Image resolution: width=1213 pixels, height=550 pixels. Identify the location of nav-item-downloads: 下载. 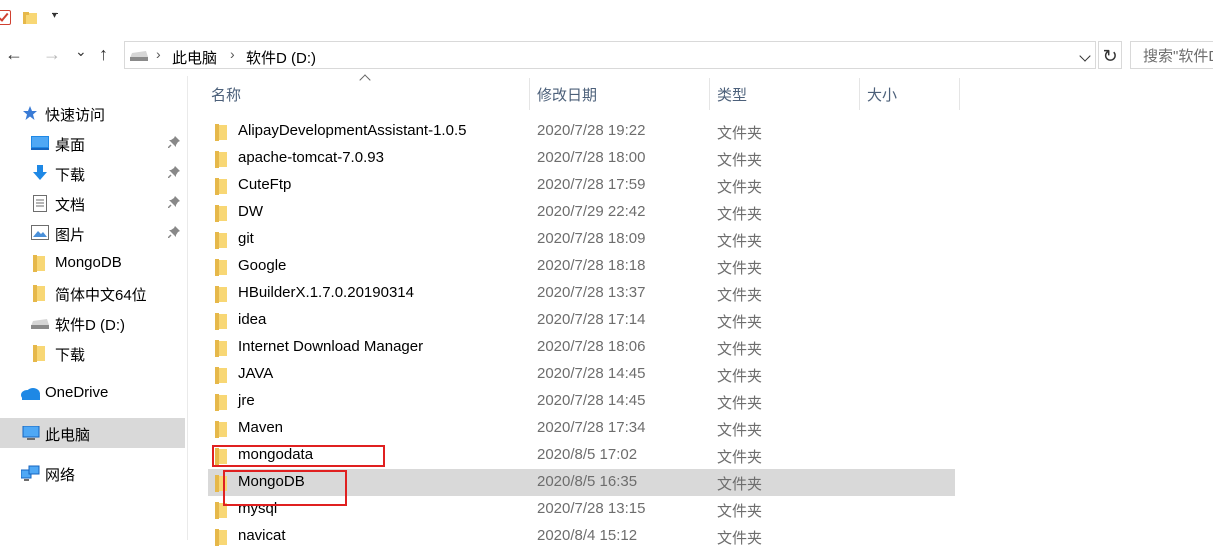
(92, 173).